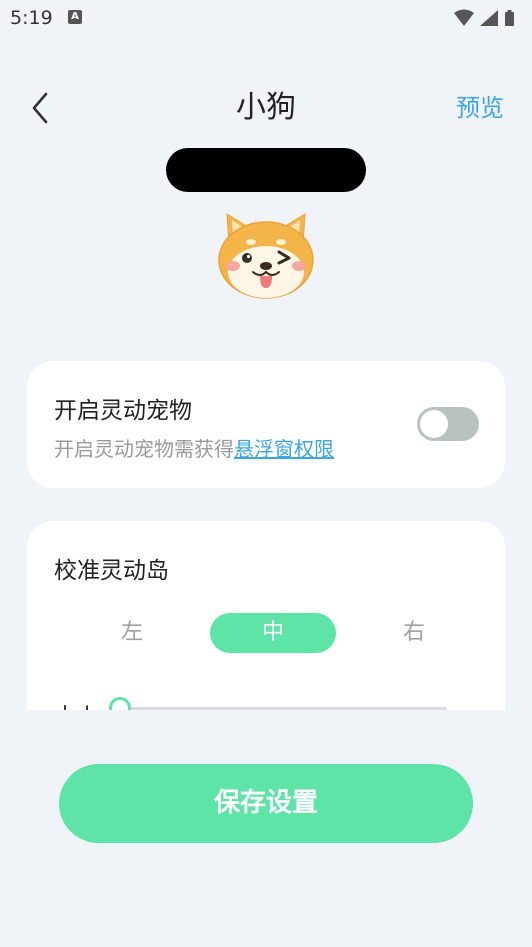 The width and height of the screenshot is (532, 947). What do you see at coordinates (266, 254) in the screenshot?
I see `shiba-dog-pet-image` at bounding box center [266, 254].